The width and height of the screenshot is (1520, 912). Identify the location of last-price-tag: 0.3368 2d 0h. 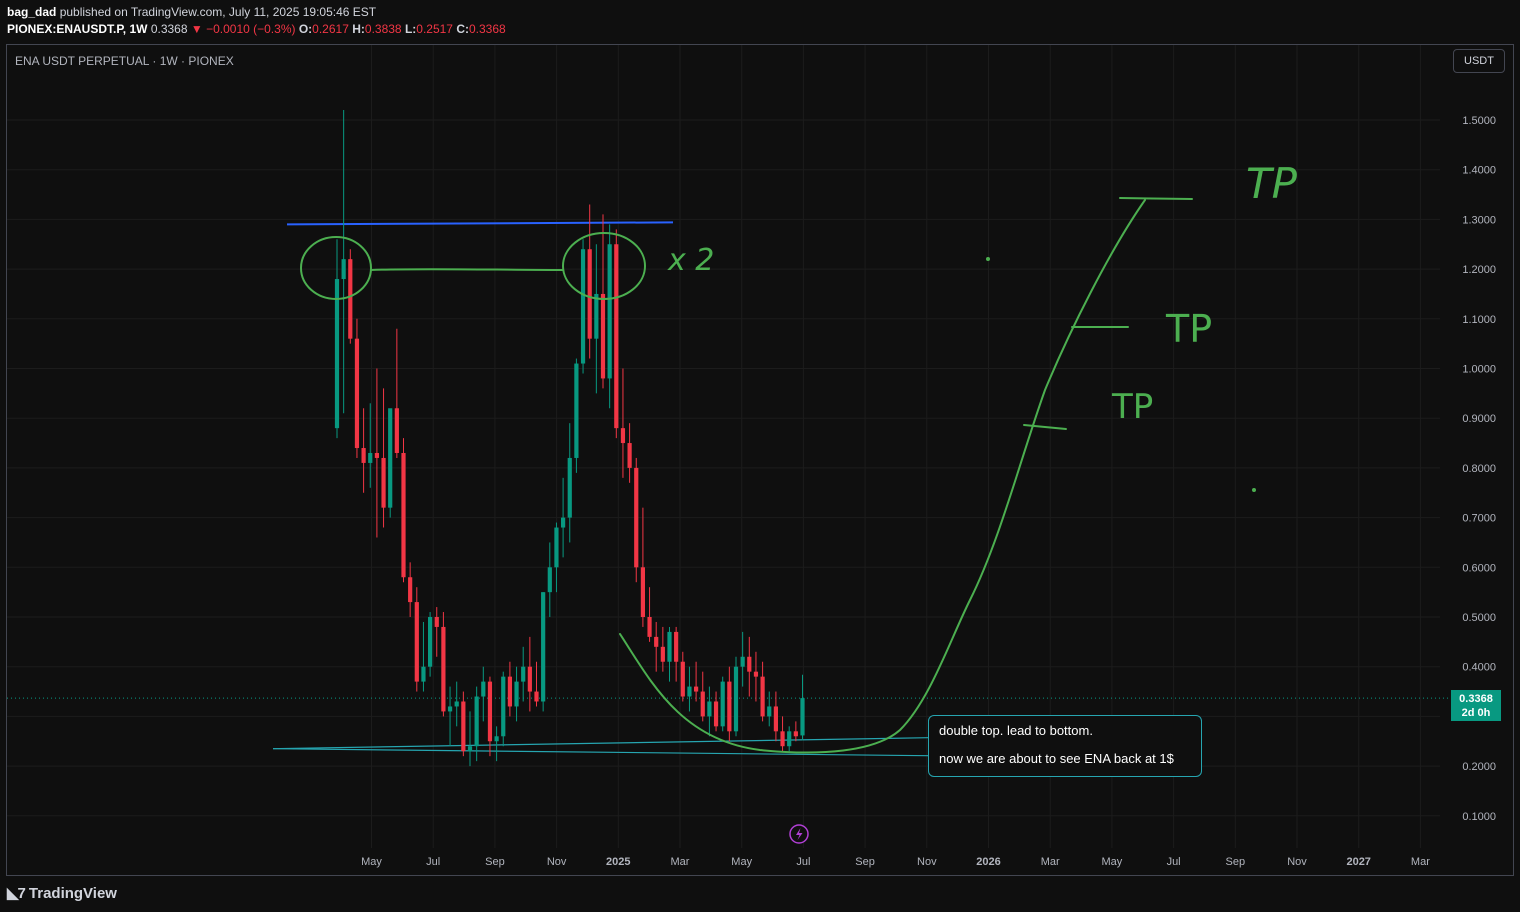
(1476, 705).